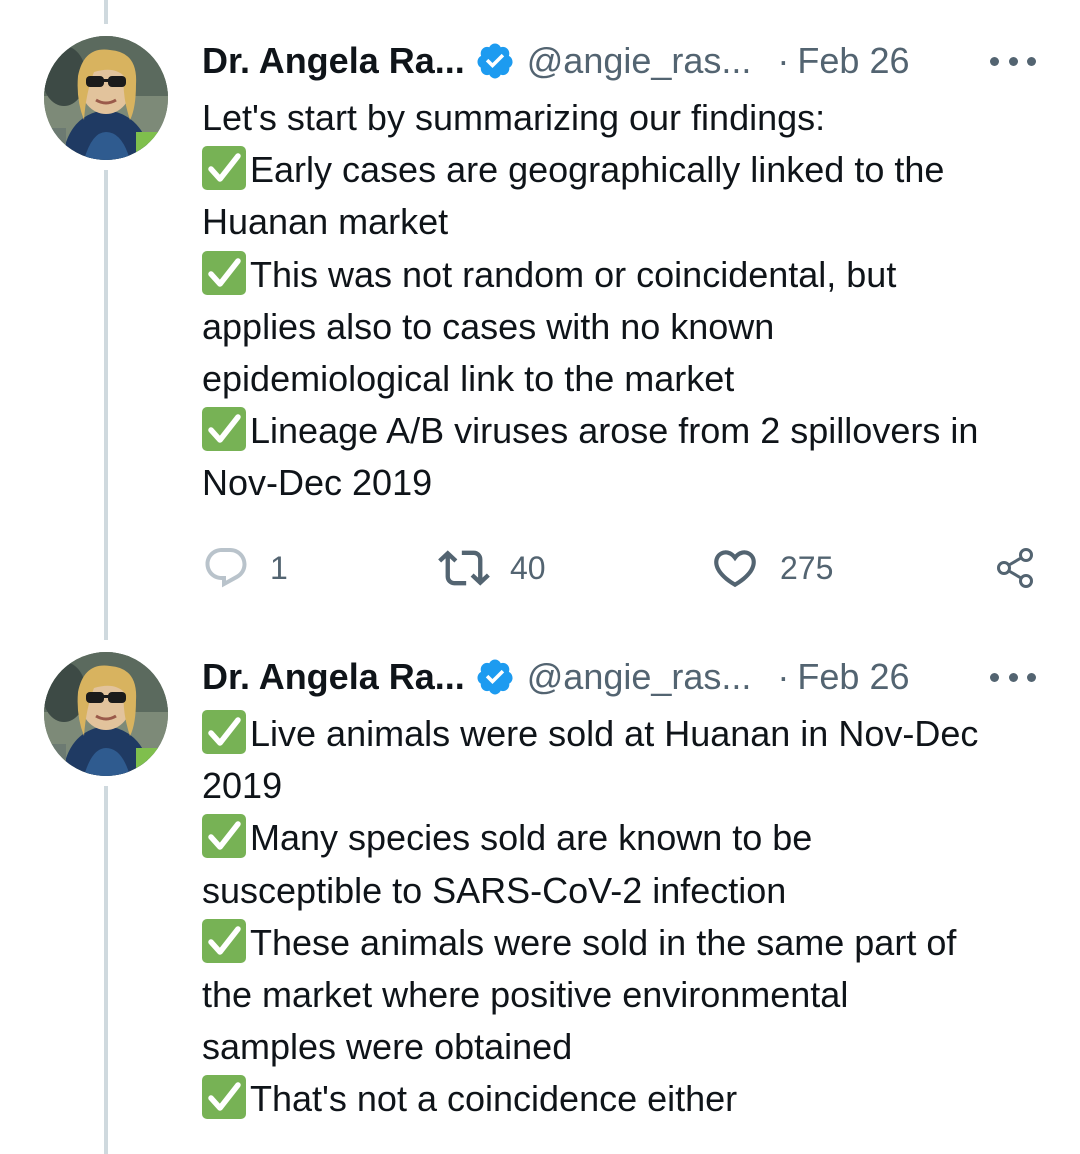 This screenshot has height=1154, width=1080. I want to click on text-line: applies also to cases with no known, so click(488, 326).